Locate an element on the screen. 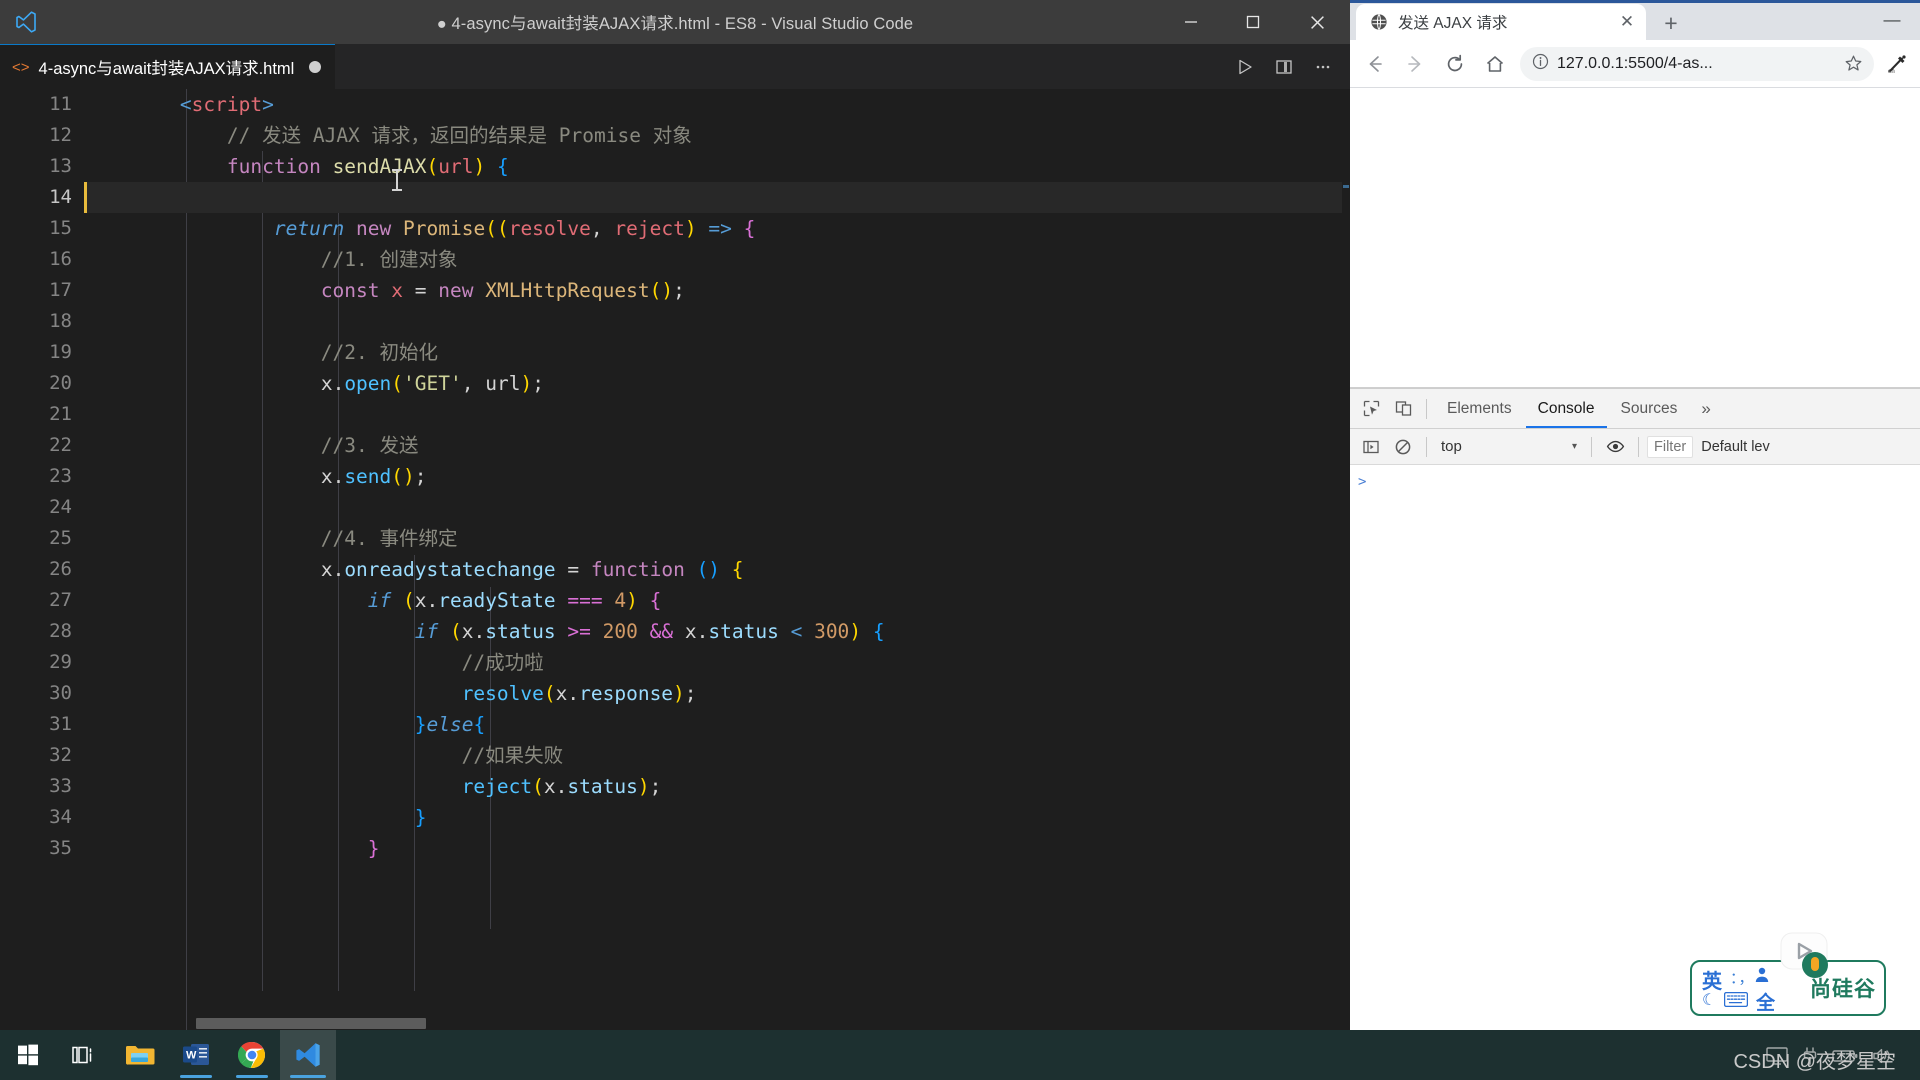  line-number: 22 is located at coordinates (60, 445).